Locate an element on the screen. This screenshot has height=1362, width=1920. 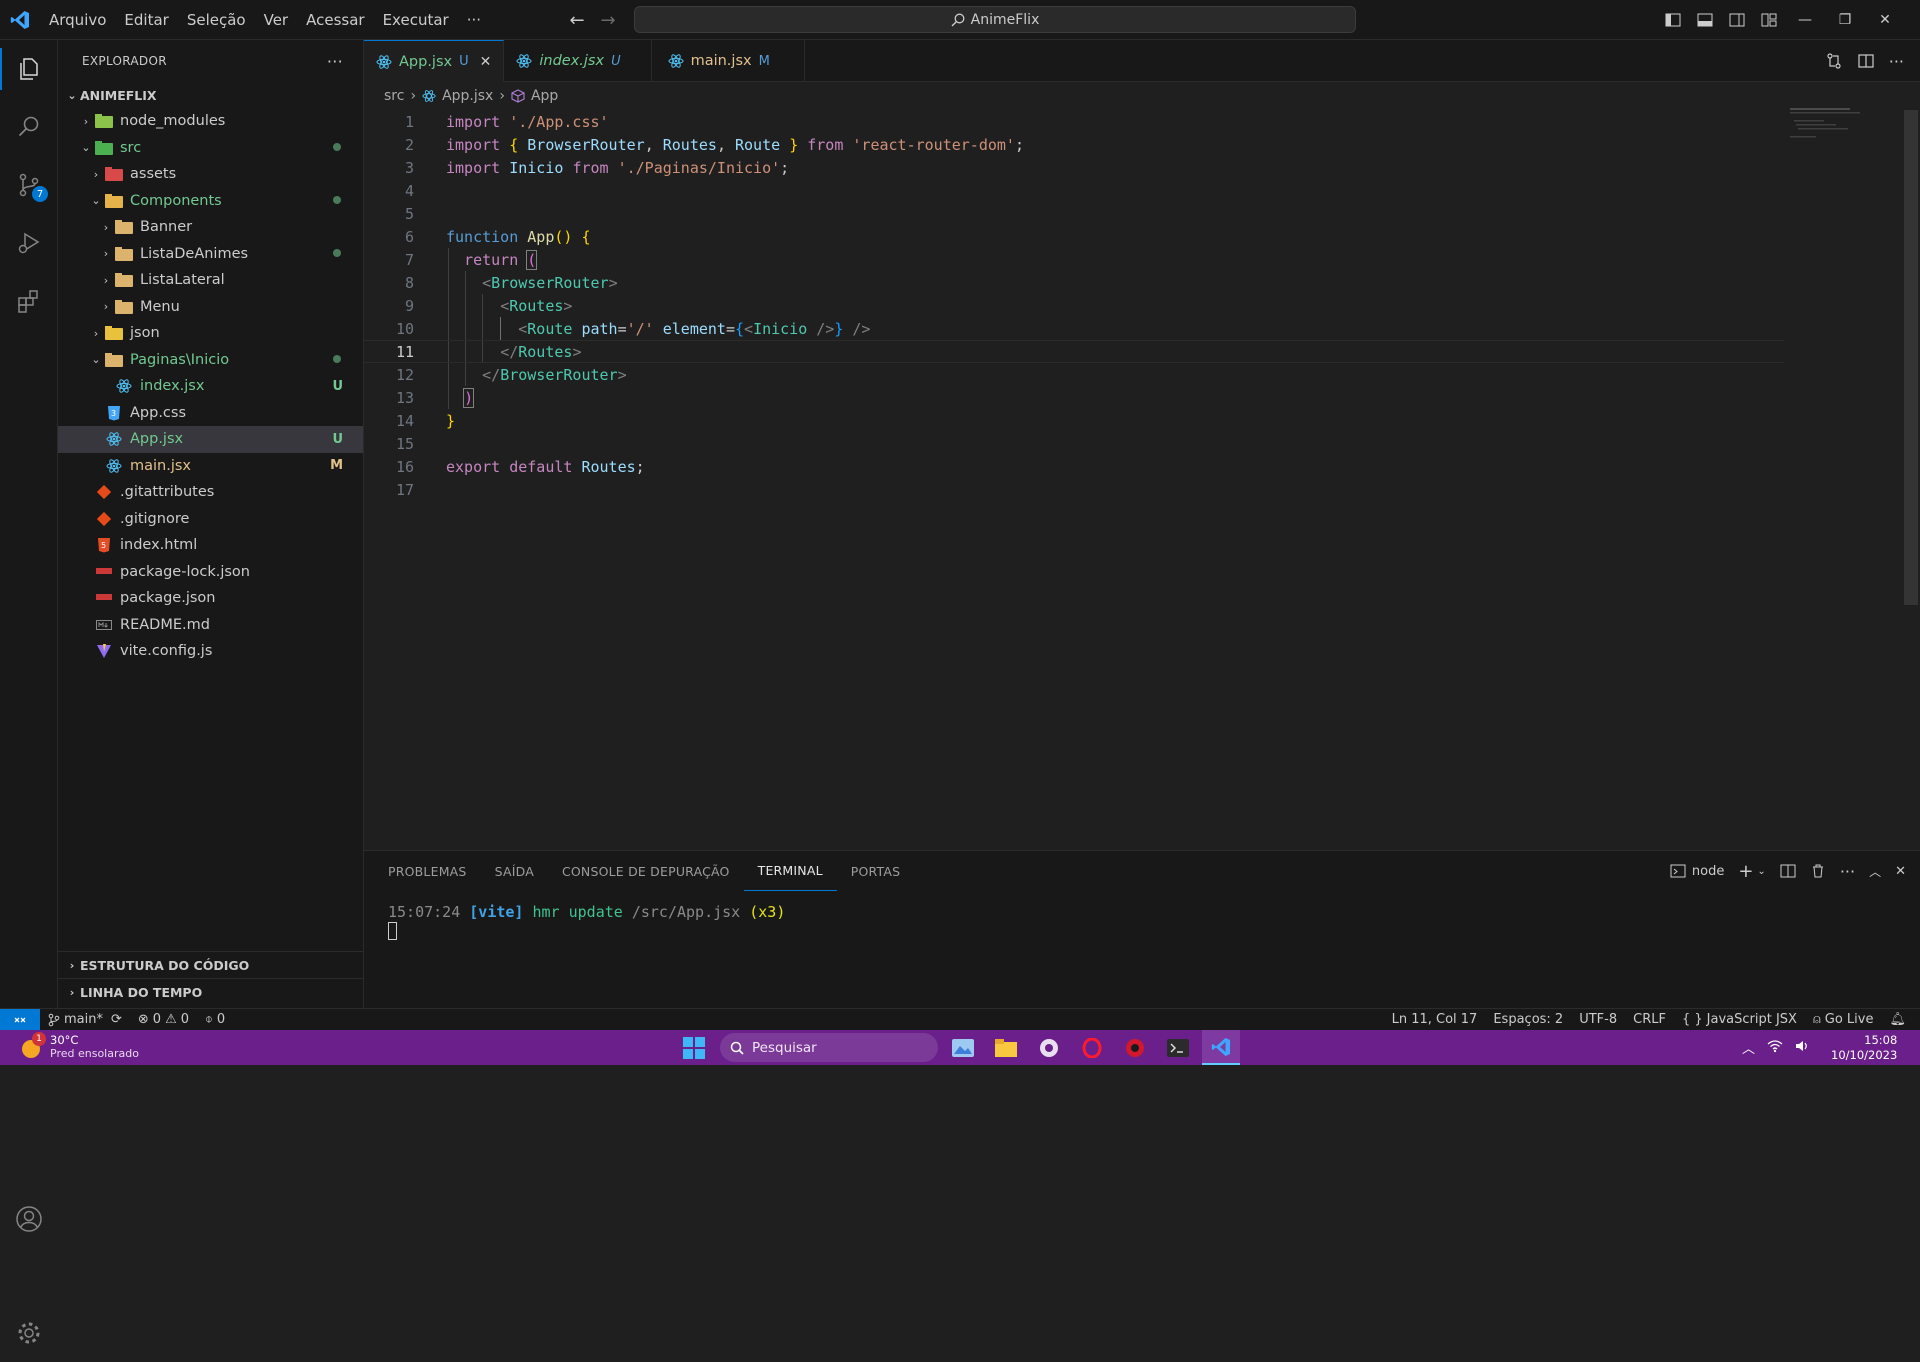
file-explorer-icon is located at coordinates (1006, 1047).